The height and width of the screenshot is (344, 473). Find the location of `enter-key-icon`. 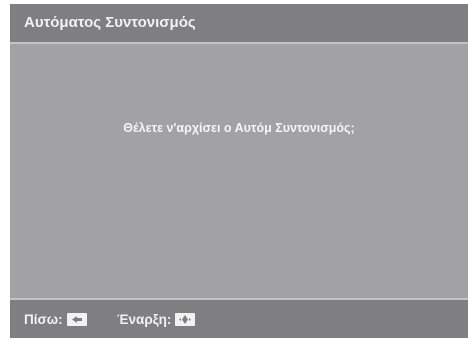

enter-key-icon is located at coordinates (185, 319).